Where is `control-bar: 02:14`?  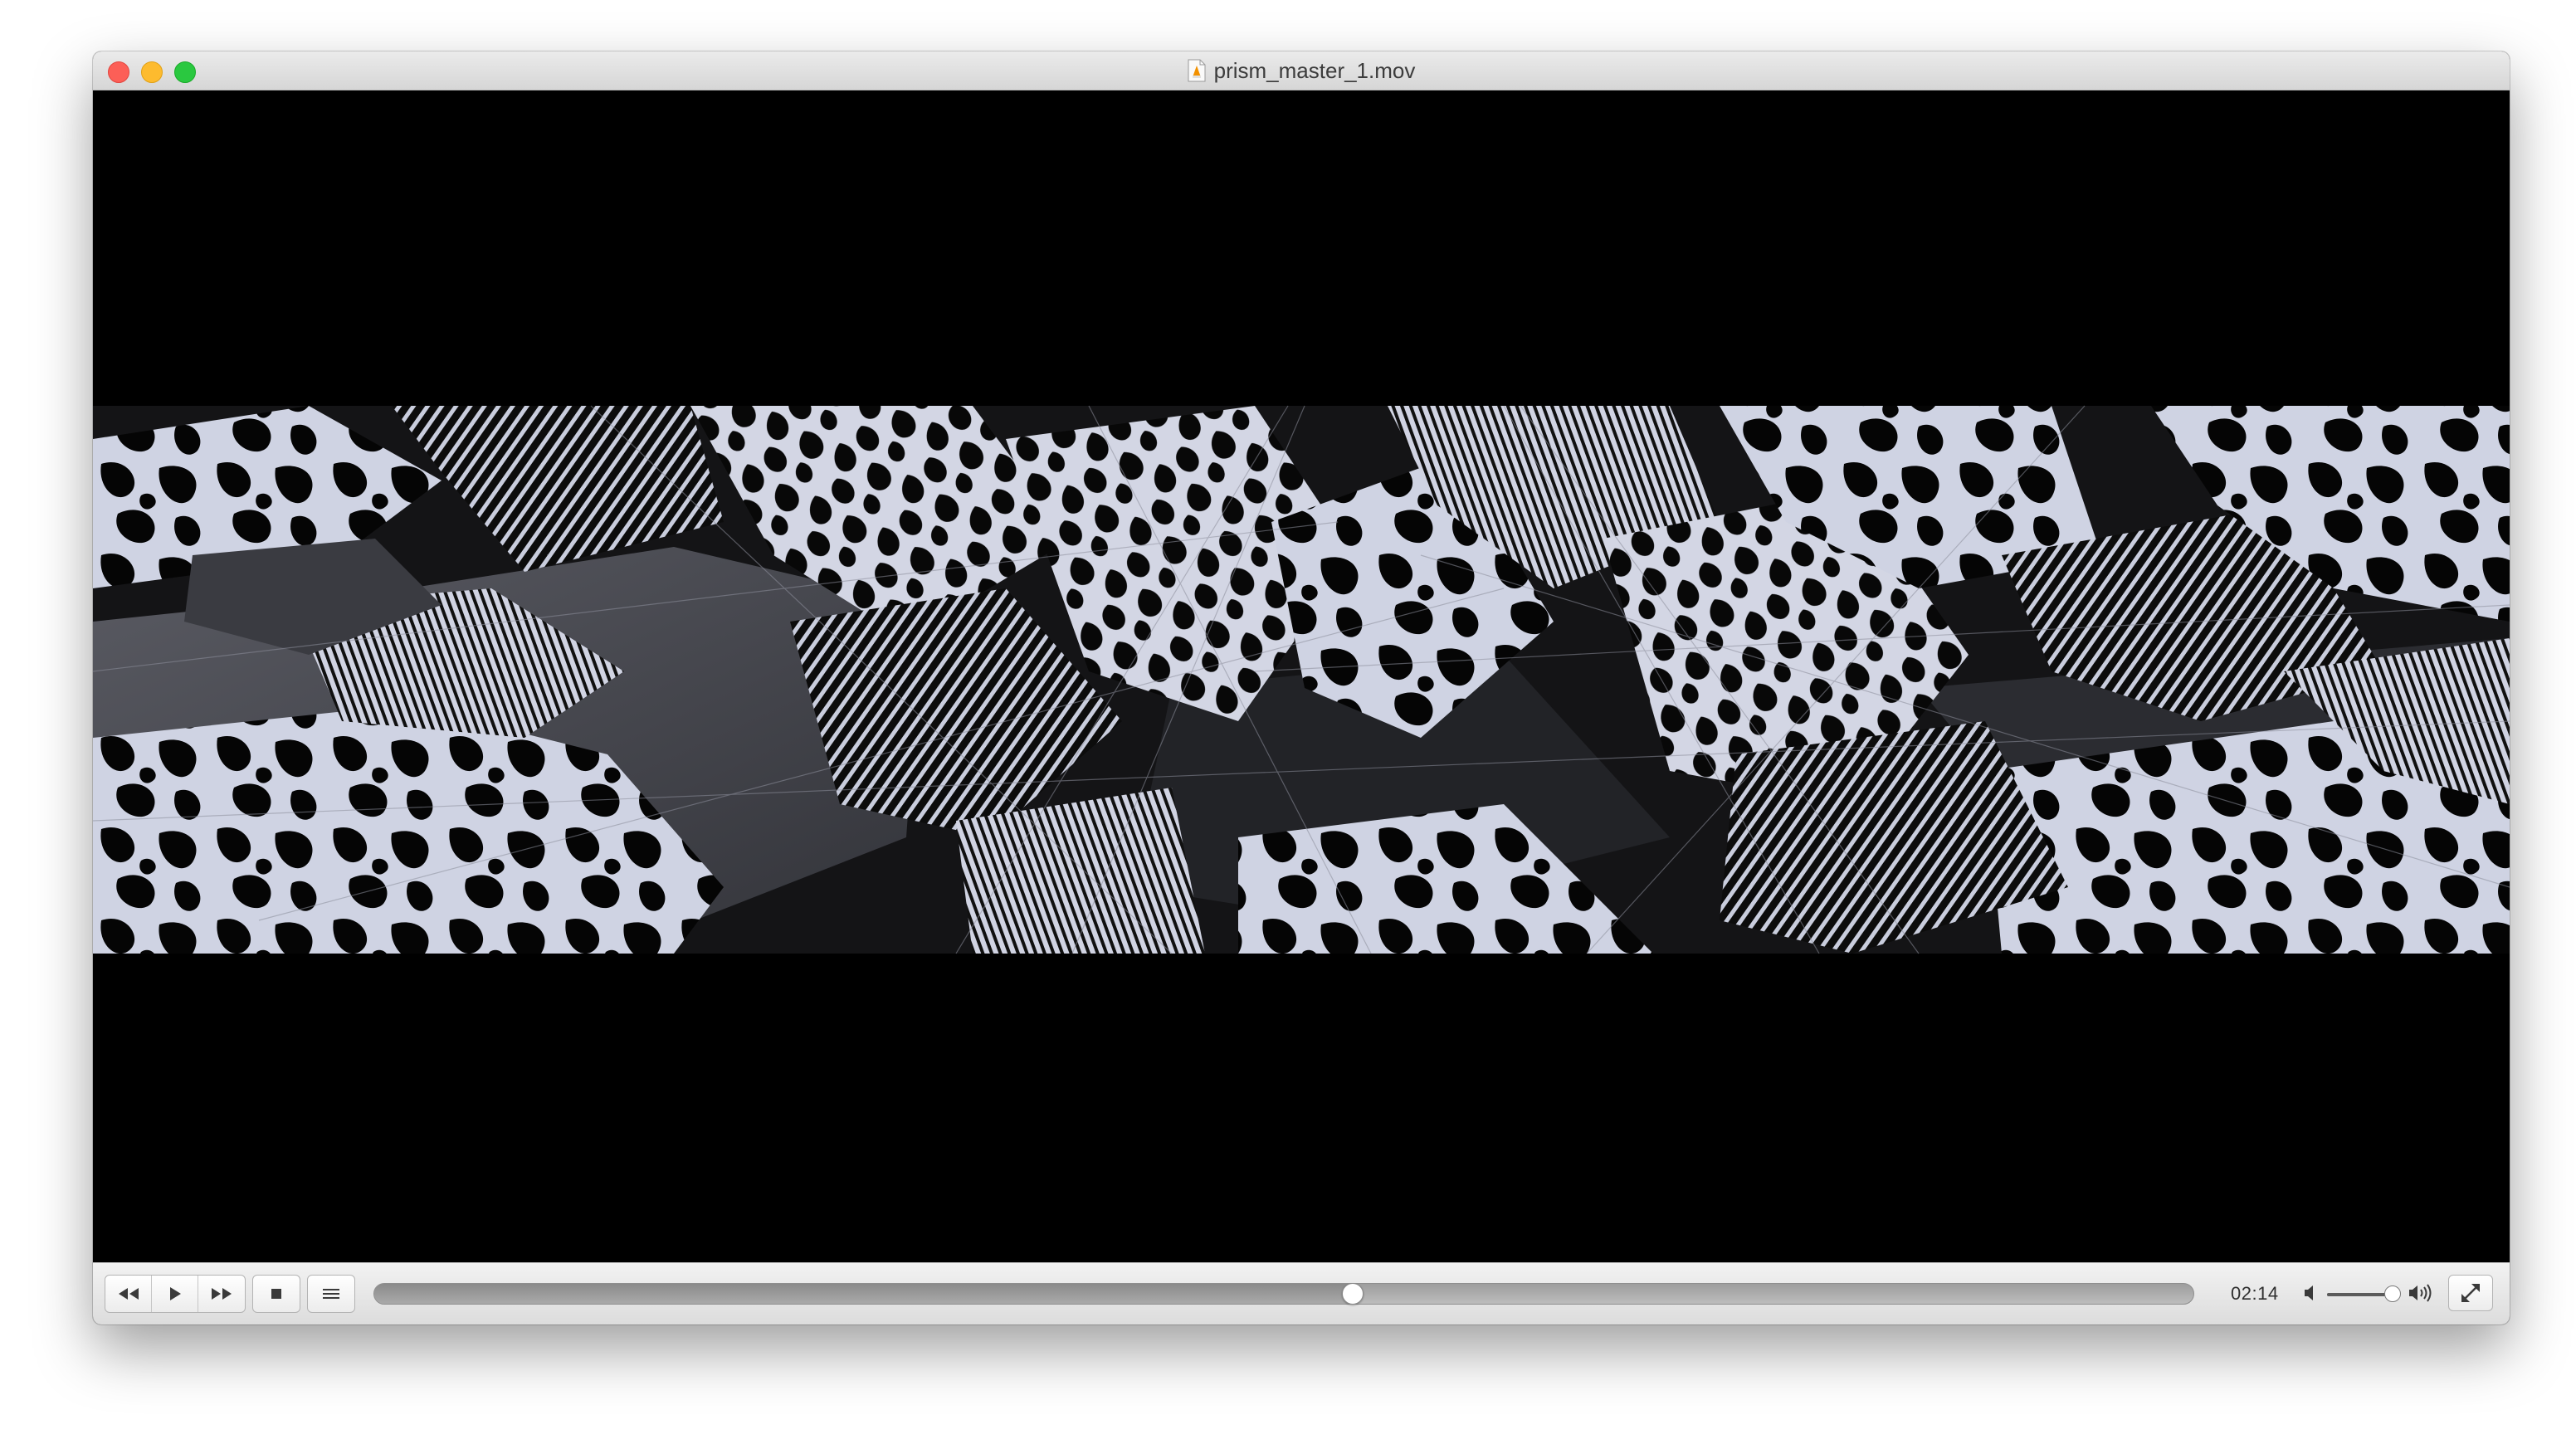
control-bar: 02:14 is located at coordinates (1302, 1293).